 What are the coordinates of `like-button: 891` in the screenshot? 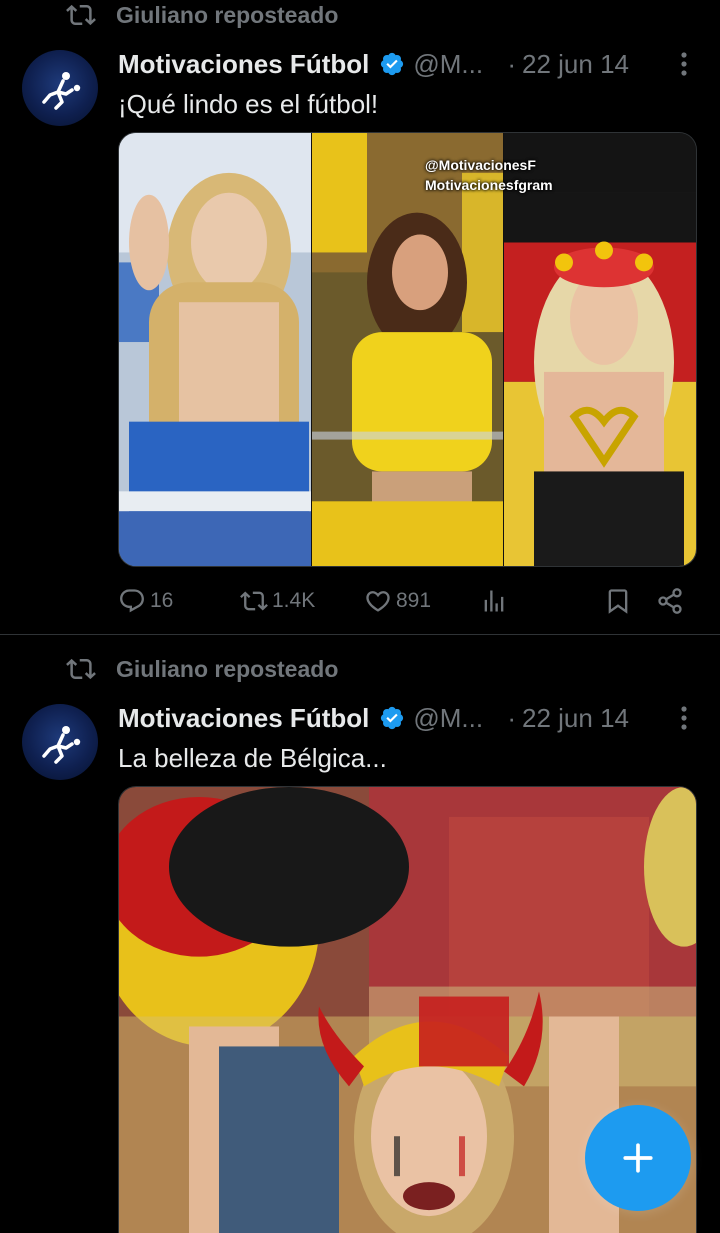 It's located at (397, 601).